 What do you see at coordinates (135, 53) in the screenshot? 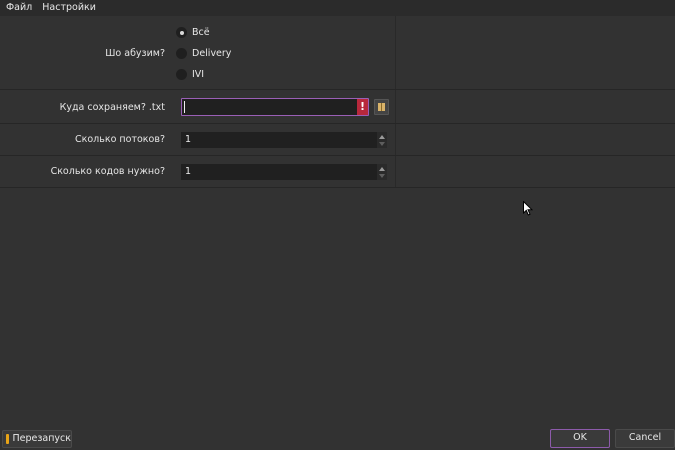
I see `abuse-label: Шо абузим?` at bounding box center [135, 53].